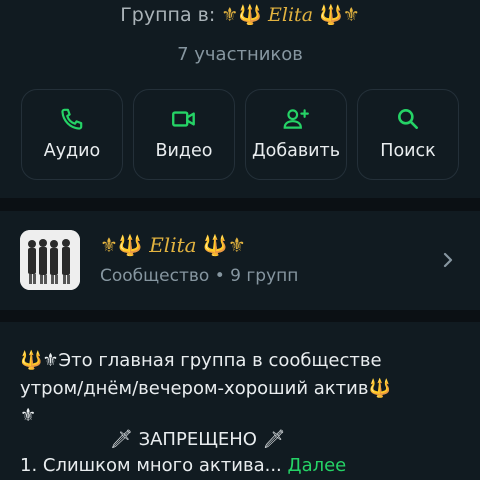  What do you see at coordinates (50, 260) in the screenshot?
I see `community-avatar` at bounding box center [50, 260].